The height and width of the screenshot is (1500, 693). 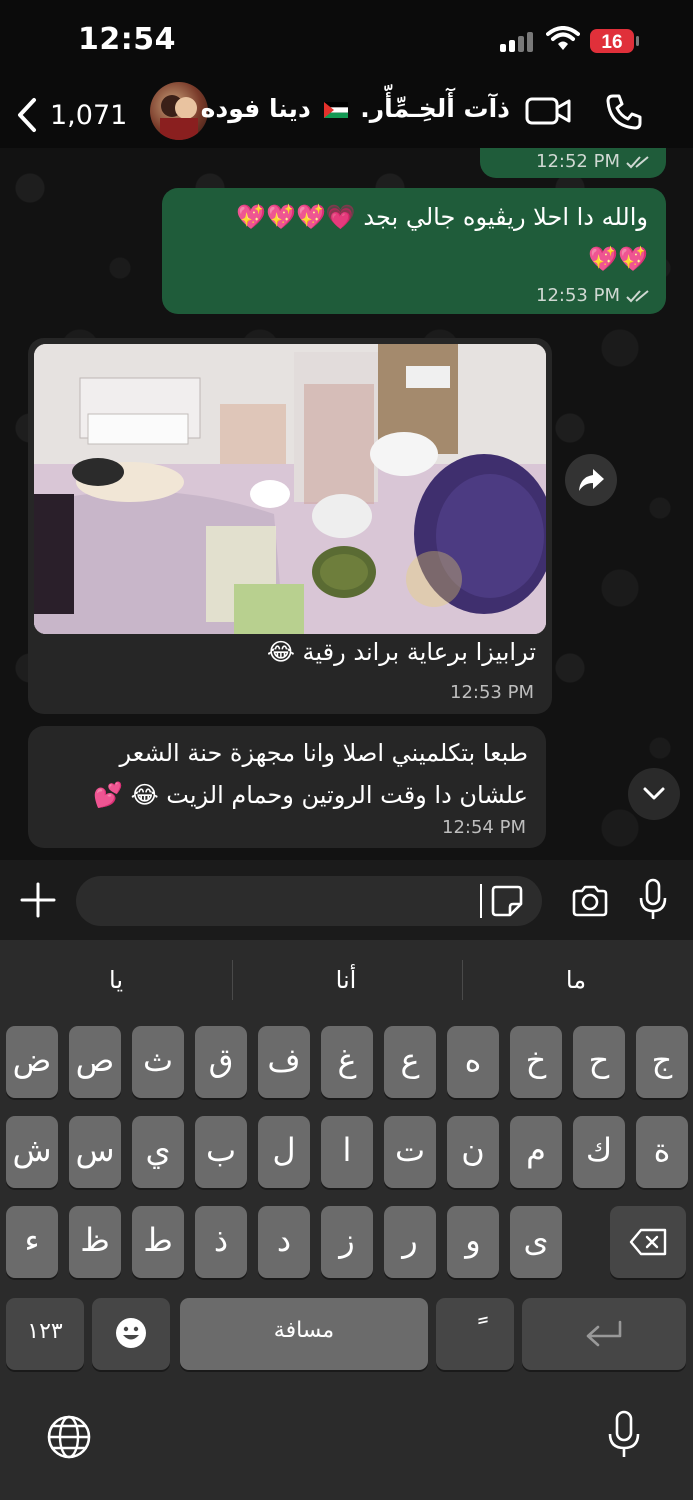 I want to click on contact-name-part2: دينا فوده, so click(x=255, y=108).